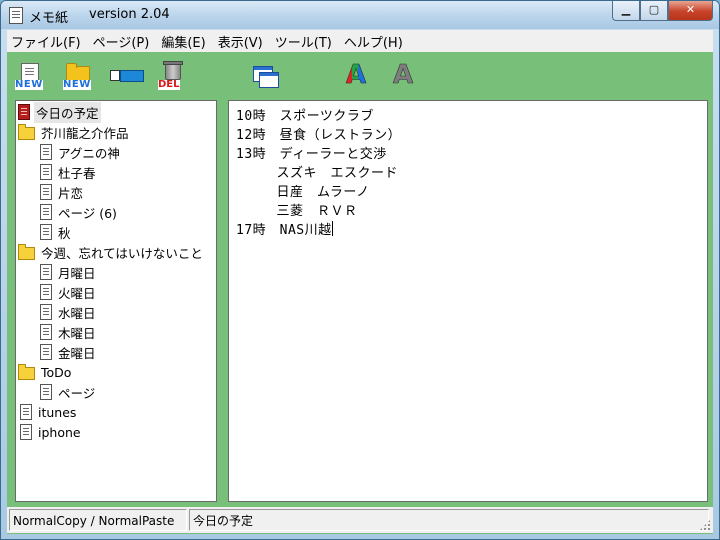 Image resolution: width=720 pixels, height=540 pixels. I want to click on text-caret, so click(332, 228).